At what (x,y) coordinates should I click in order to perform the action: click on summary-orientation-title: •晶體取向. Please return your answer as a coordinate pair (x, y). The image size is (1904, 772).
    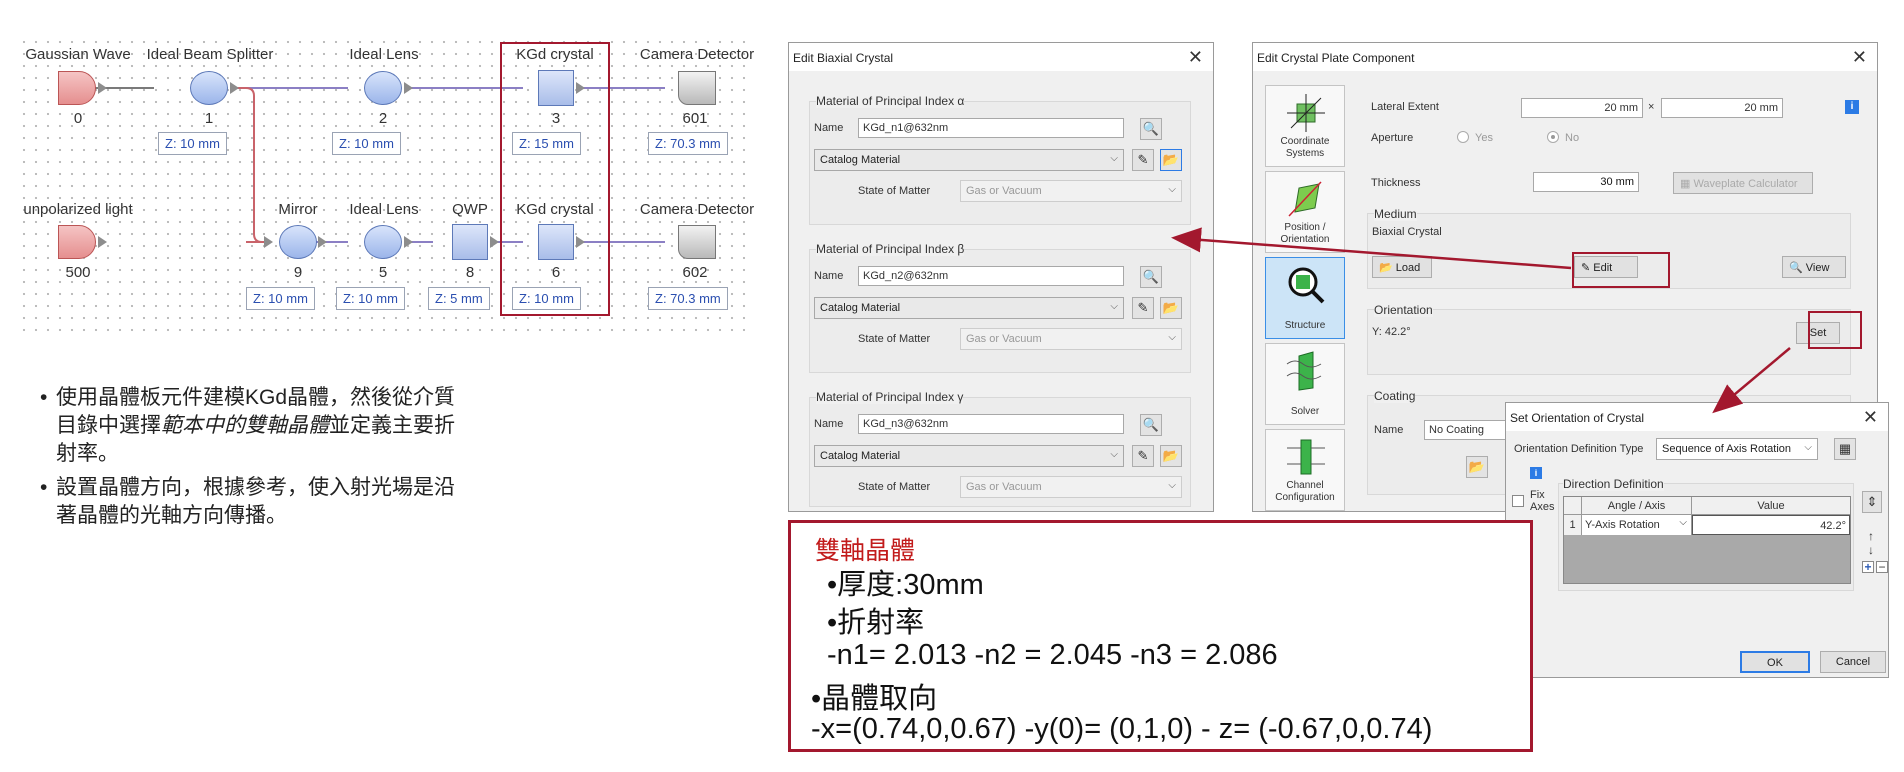
    Looking at the image, I should click on (874, 699).